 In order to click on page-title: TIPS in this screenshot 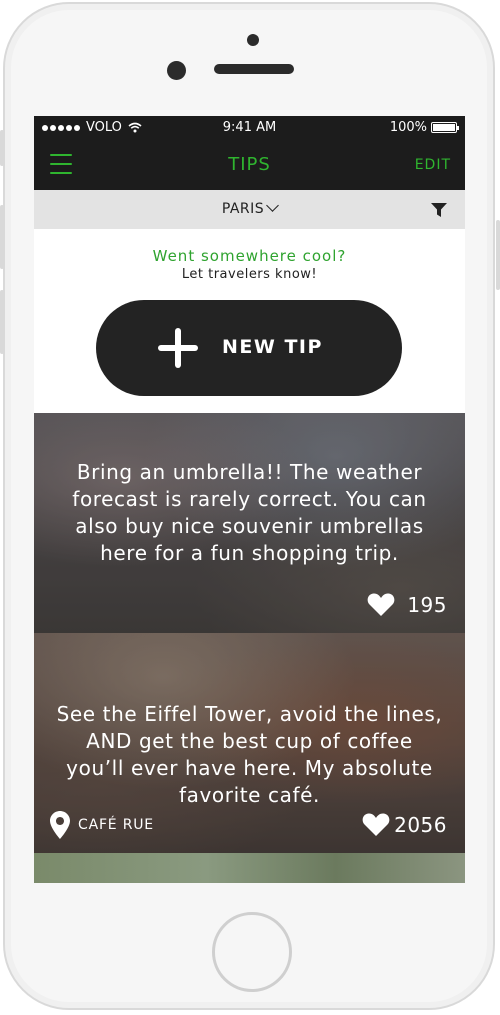, I will do `click(249, 164)`.